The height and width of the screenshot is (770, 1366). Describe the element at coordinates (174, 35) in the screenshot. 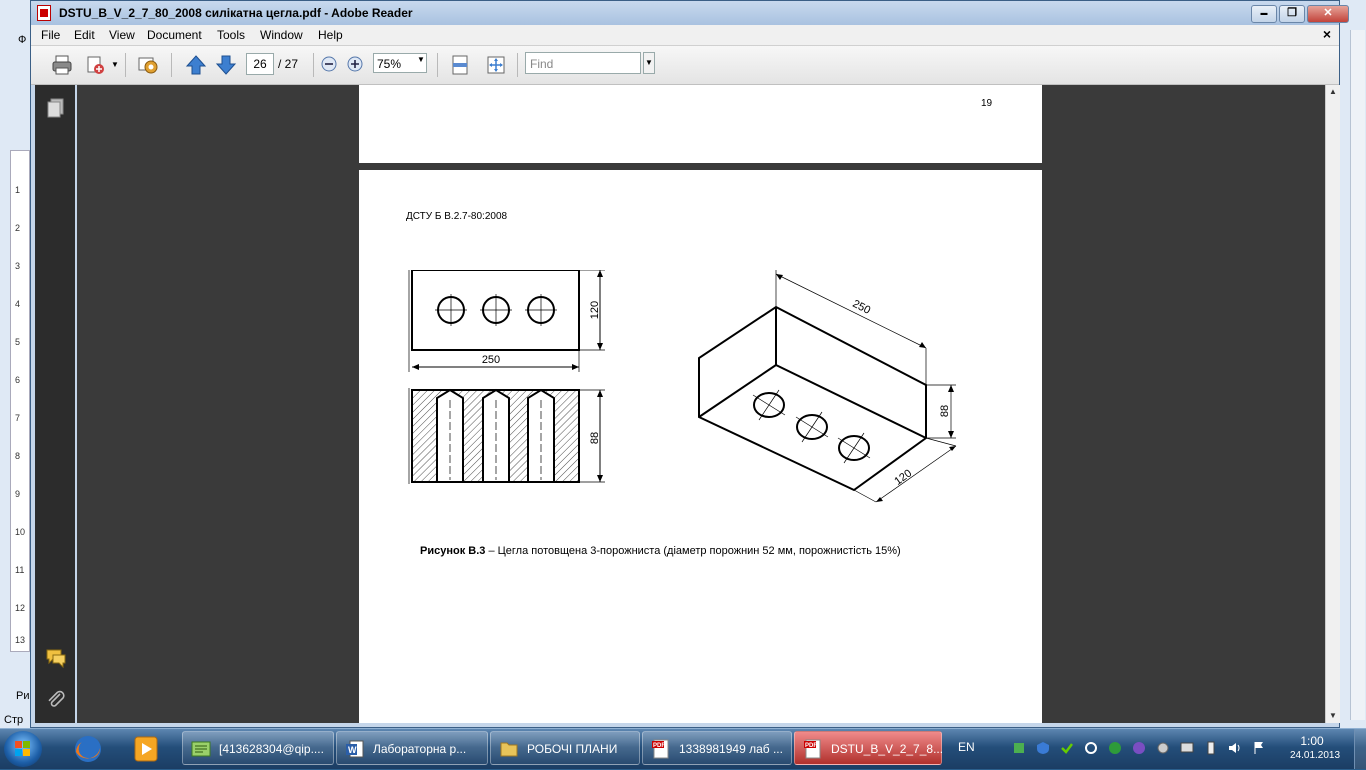

I see `menu-document: Document` at that location.